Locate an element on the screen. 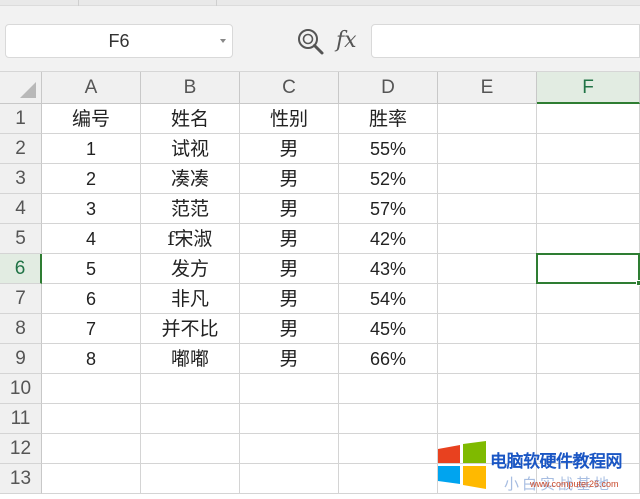  table-cell: 1 is located at coordinates (91, 149).